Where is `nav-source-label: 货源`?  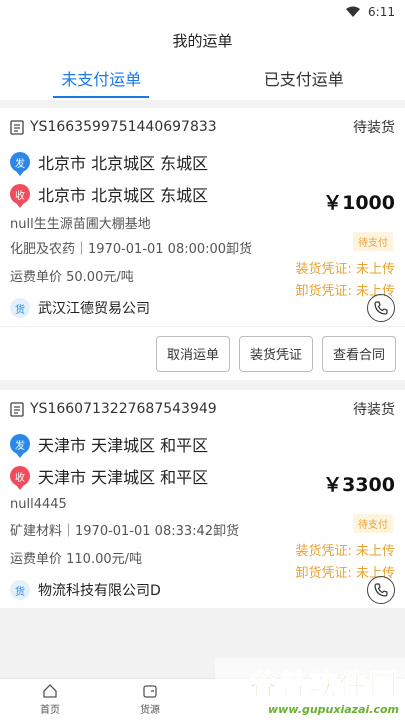 nav-source-label: 货源 is located at coordinates (150, 710).